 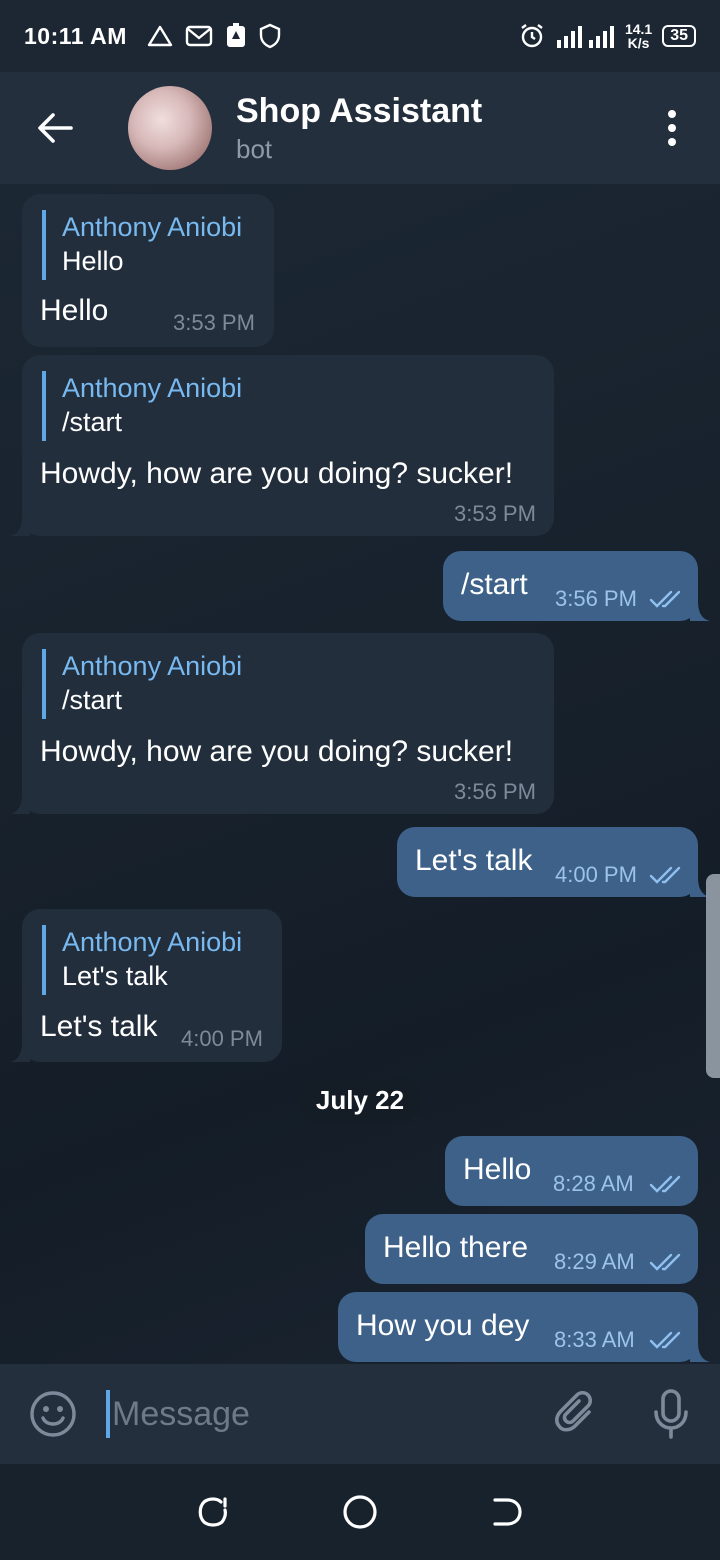 What do you see at coordinates (593, 1183) in the screenshot?
I see `message-time: 8:28 AM` at bounding box center [593, 1183].